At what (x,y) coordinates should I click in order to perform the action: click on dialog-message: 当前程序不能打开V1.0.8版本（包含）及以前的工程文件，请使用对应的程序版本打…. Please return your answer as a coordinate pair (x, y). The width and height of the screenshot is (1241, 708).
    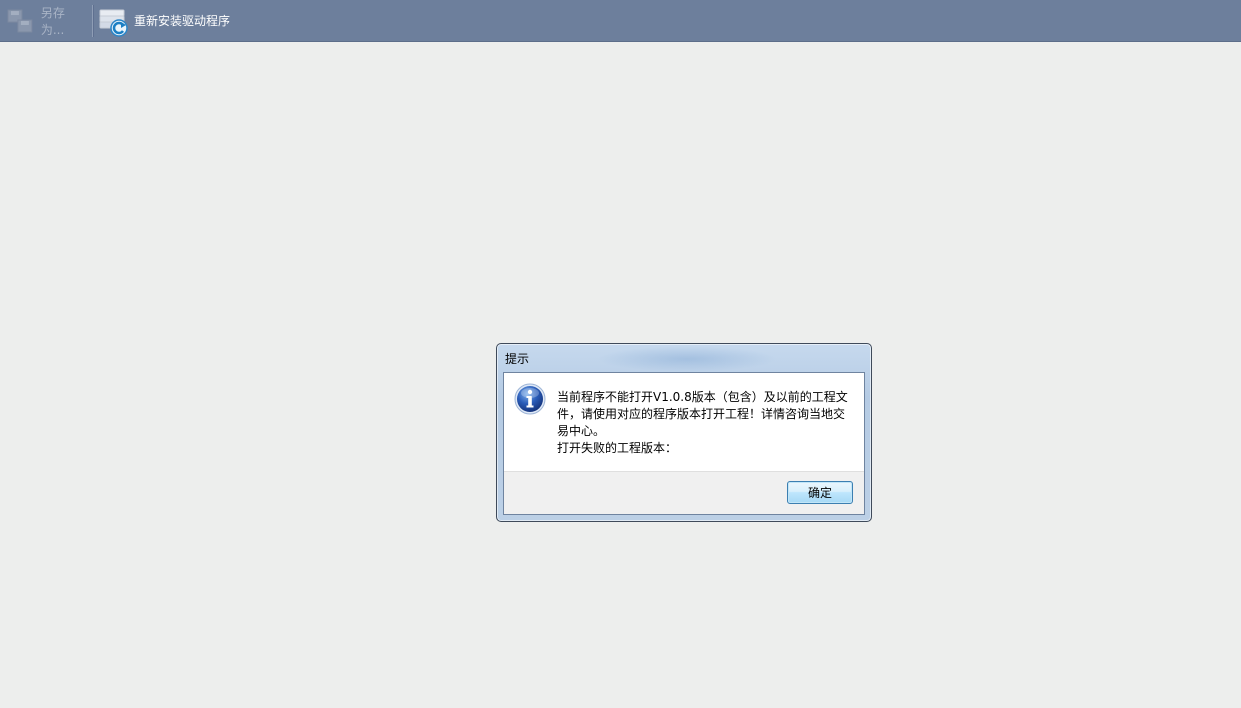
    Looking at the image, I should click on (702, 422).